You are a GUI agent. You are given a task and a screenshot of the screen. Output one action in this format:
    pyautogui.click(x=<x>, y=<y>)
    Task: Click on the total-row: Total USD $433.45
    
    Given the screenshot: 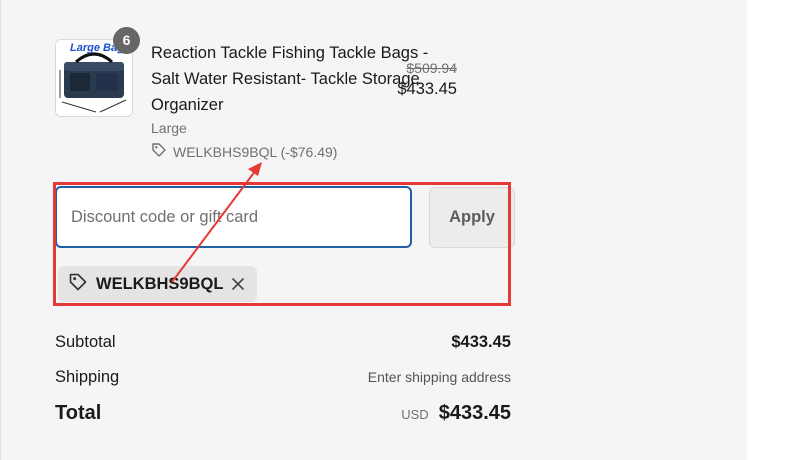 What is the action you would take?
    pyautogui.click(x=283, y=413)
    